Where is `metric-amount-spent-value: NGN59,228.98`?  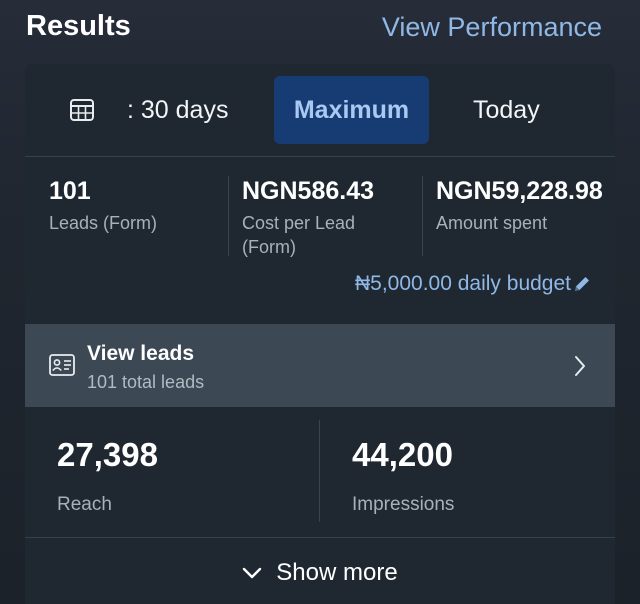 metric-amount-spent-value: NGN59,228.98 is located at coordinates (519, 191).